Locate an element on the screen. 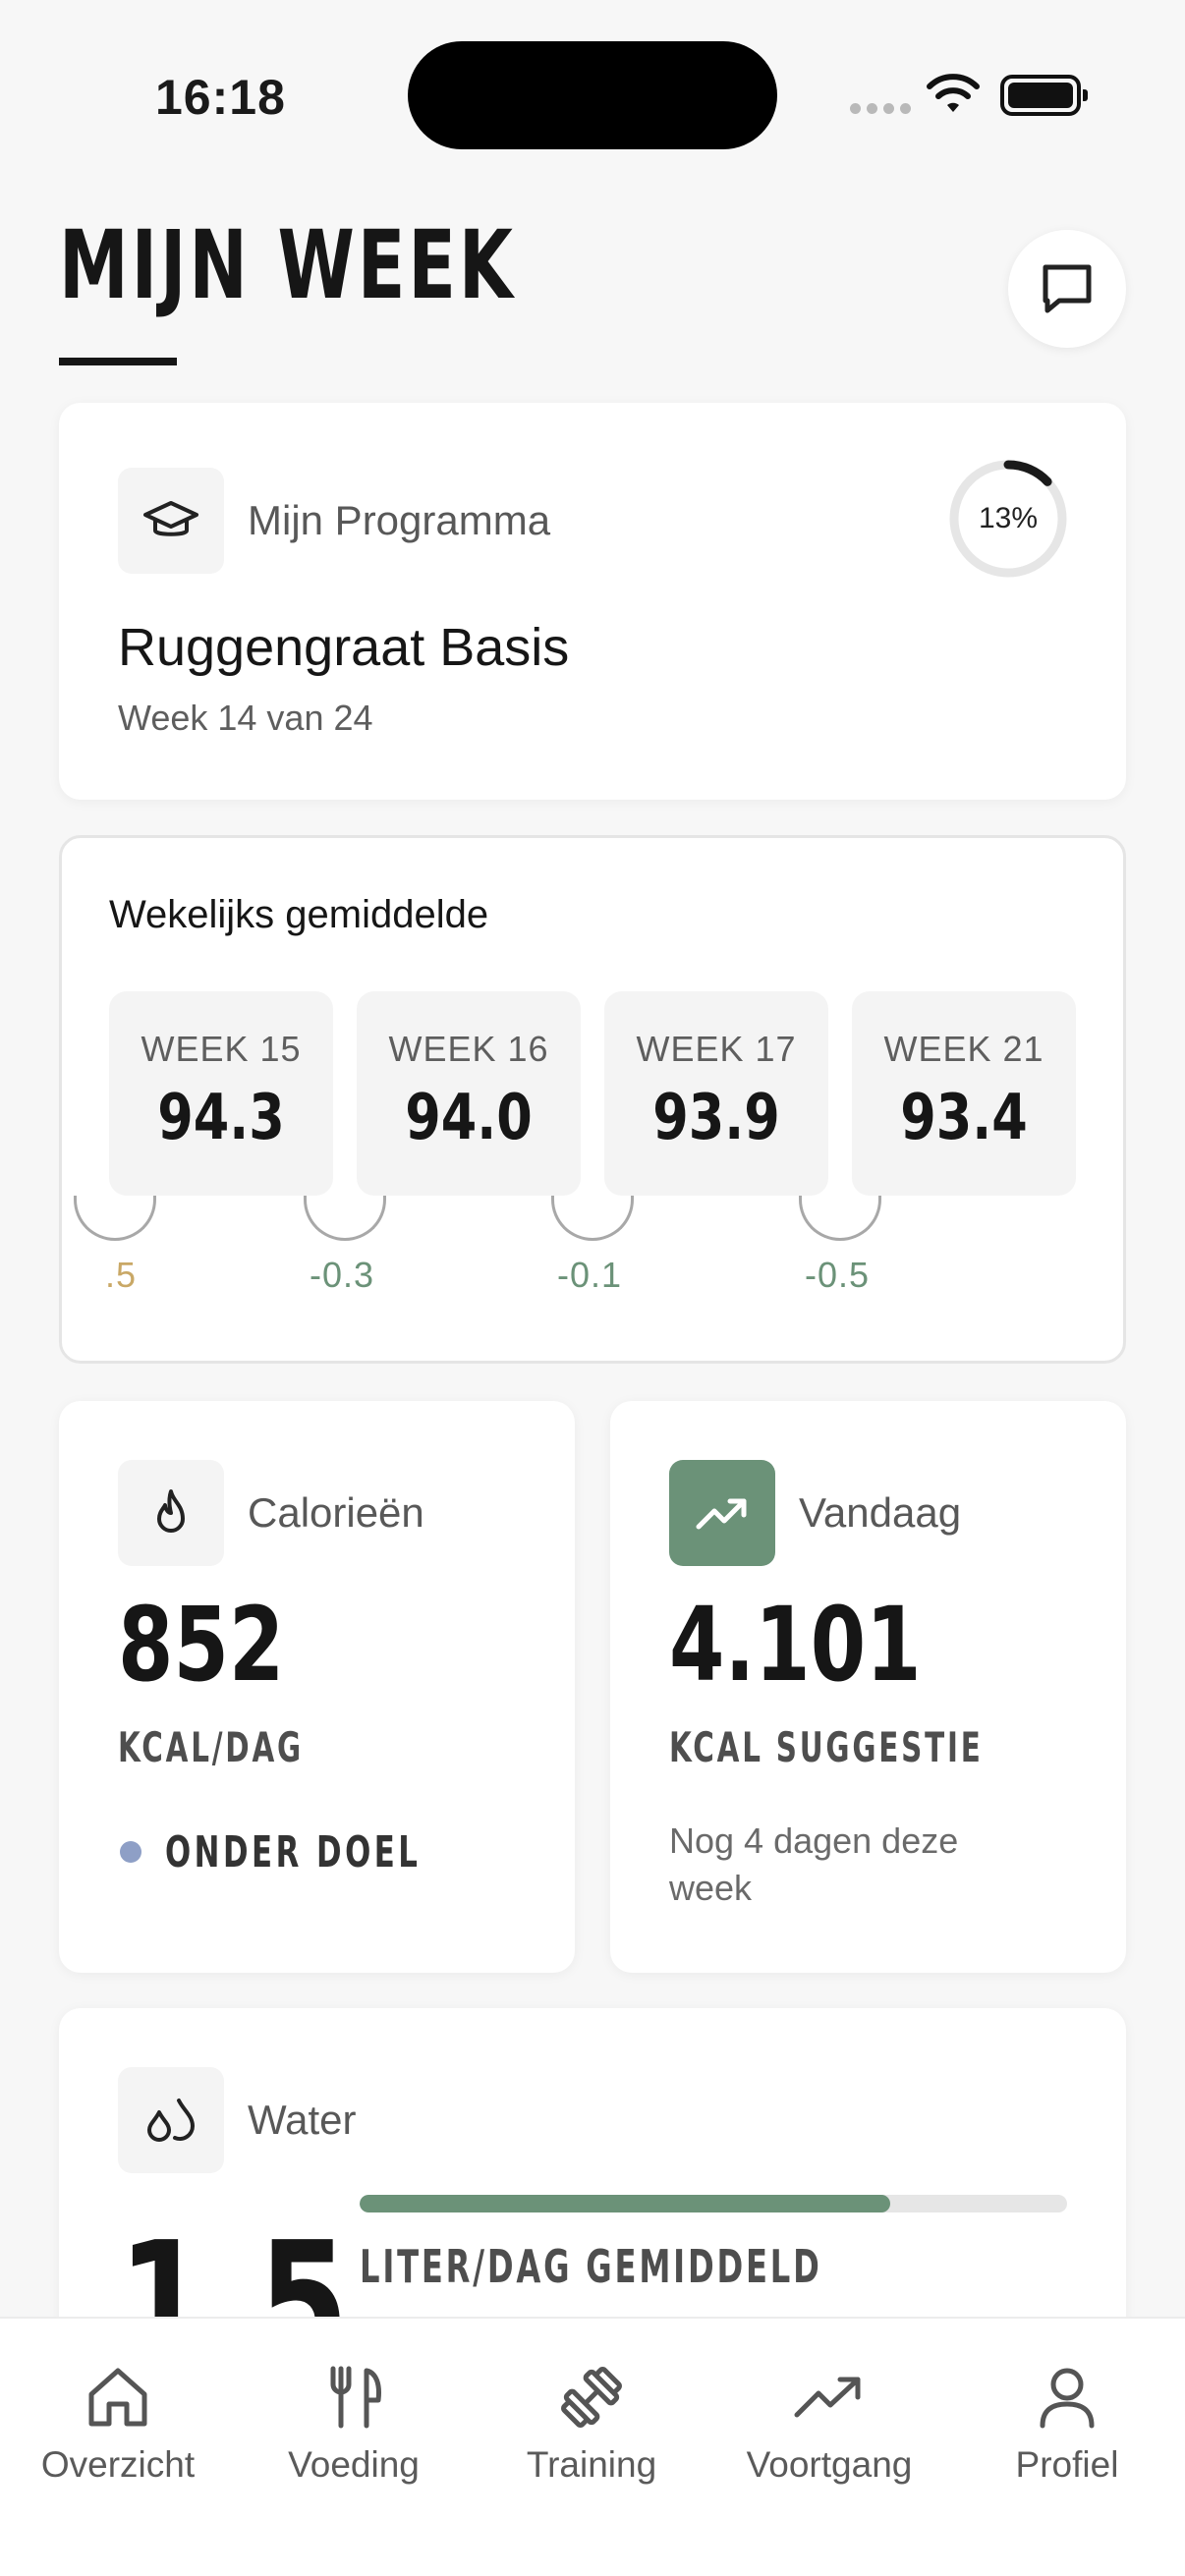  wifi-icon is located at coordinates (954, 93).